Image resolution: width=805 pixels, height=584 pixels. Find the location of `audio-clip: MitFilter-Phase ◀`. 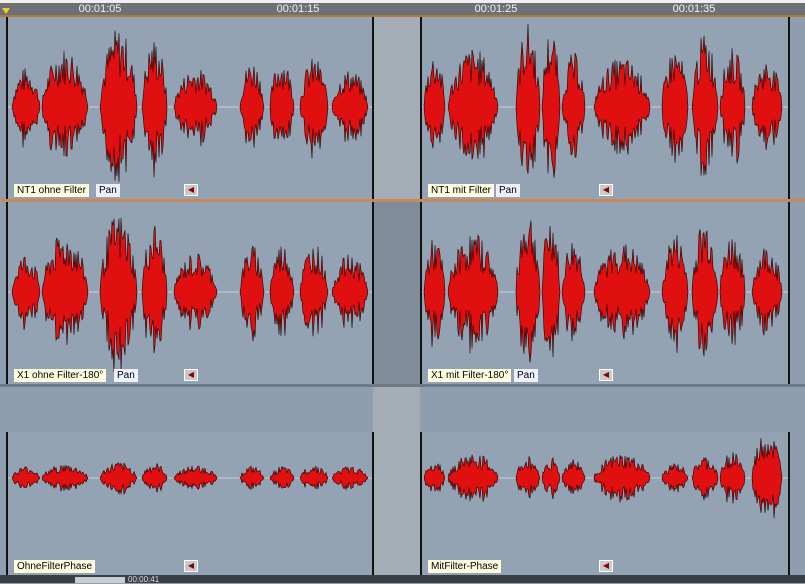

audio-clip: MitFilter-Phase ◀ is located at coordinates (605, 503).